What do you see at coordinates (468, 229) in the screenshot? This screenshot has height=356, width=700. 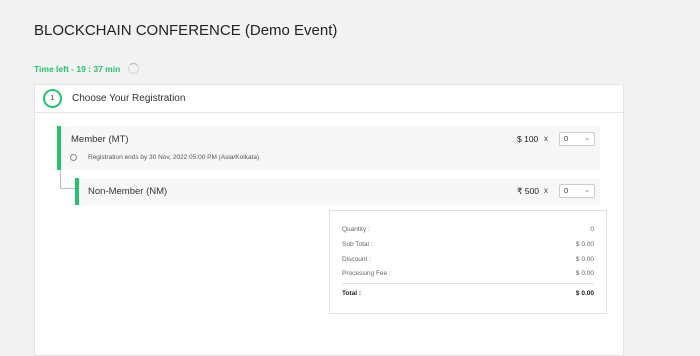 I see `summary-quantity: Quantity : 0` at bounding box center [468, 229].